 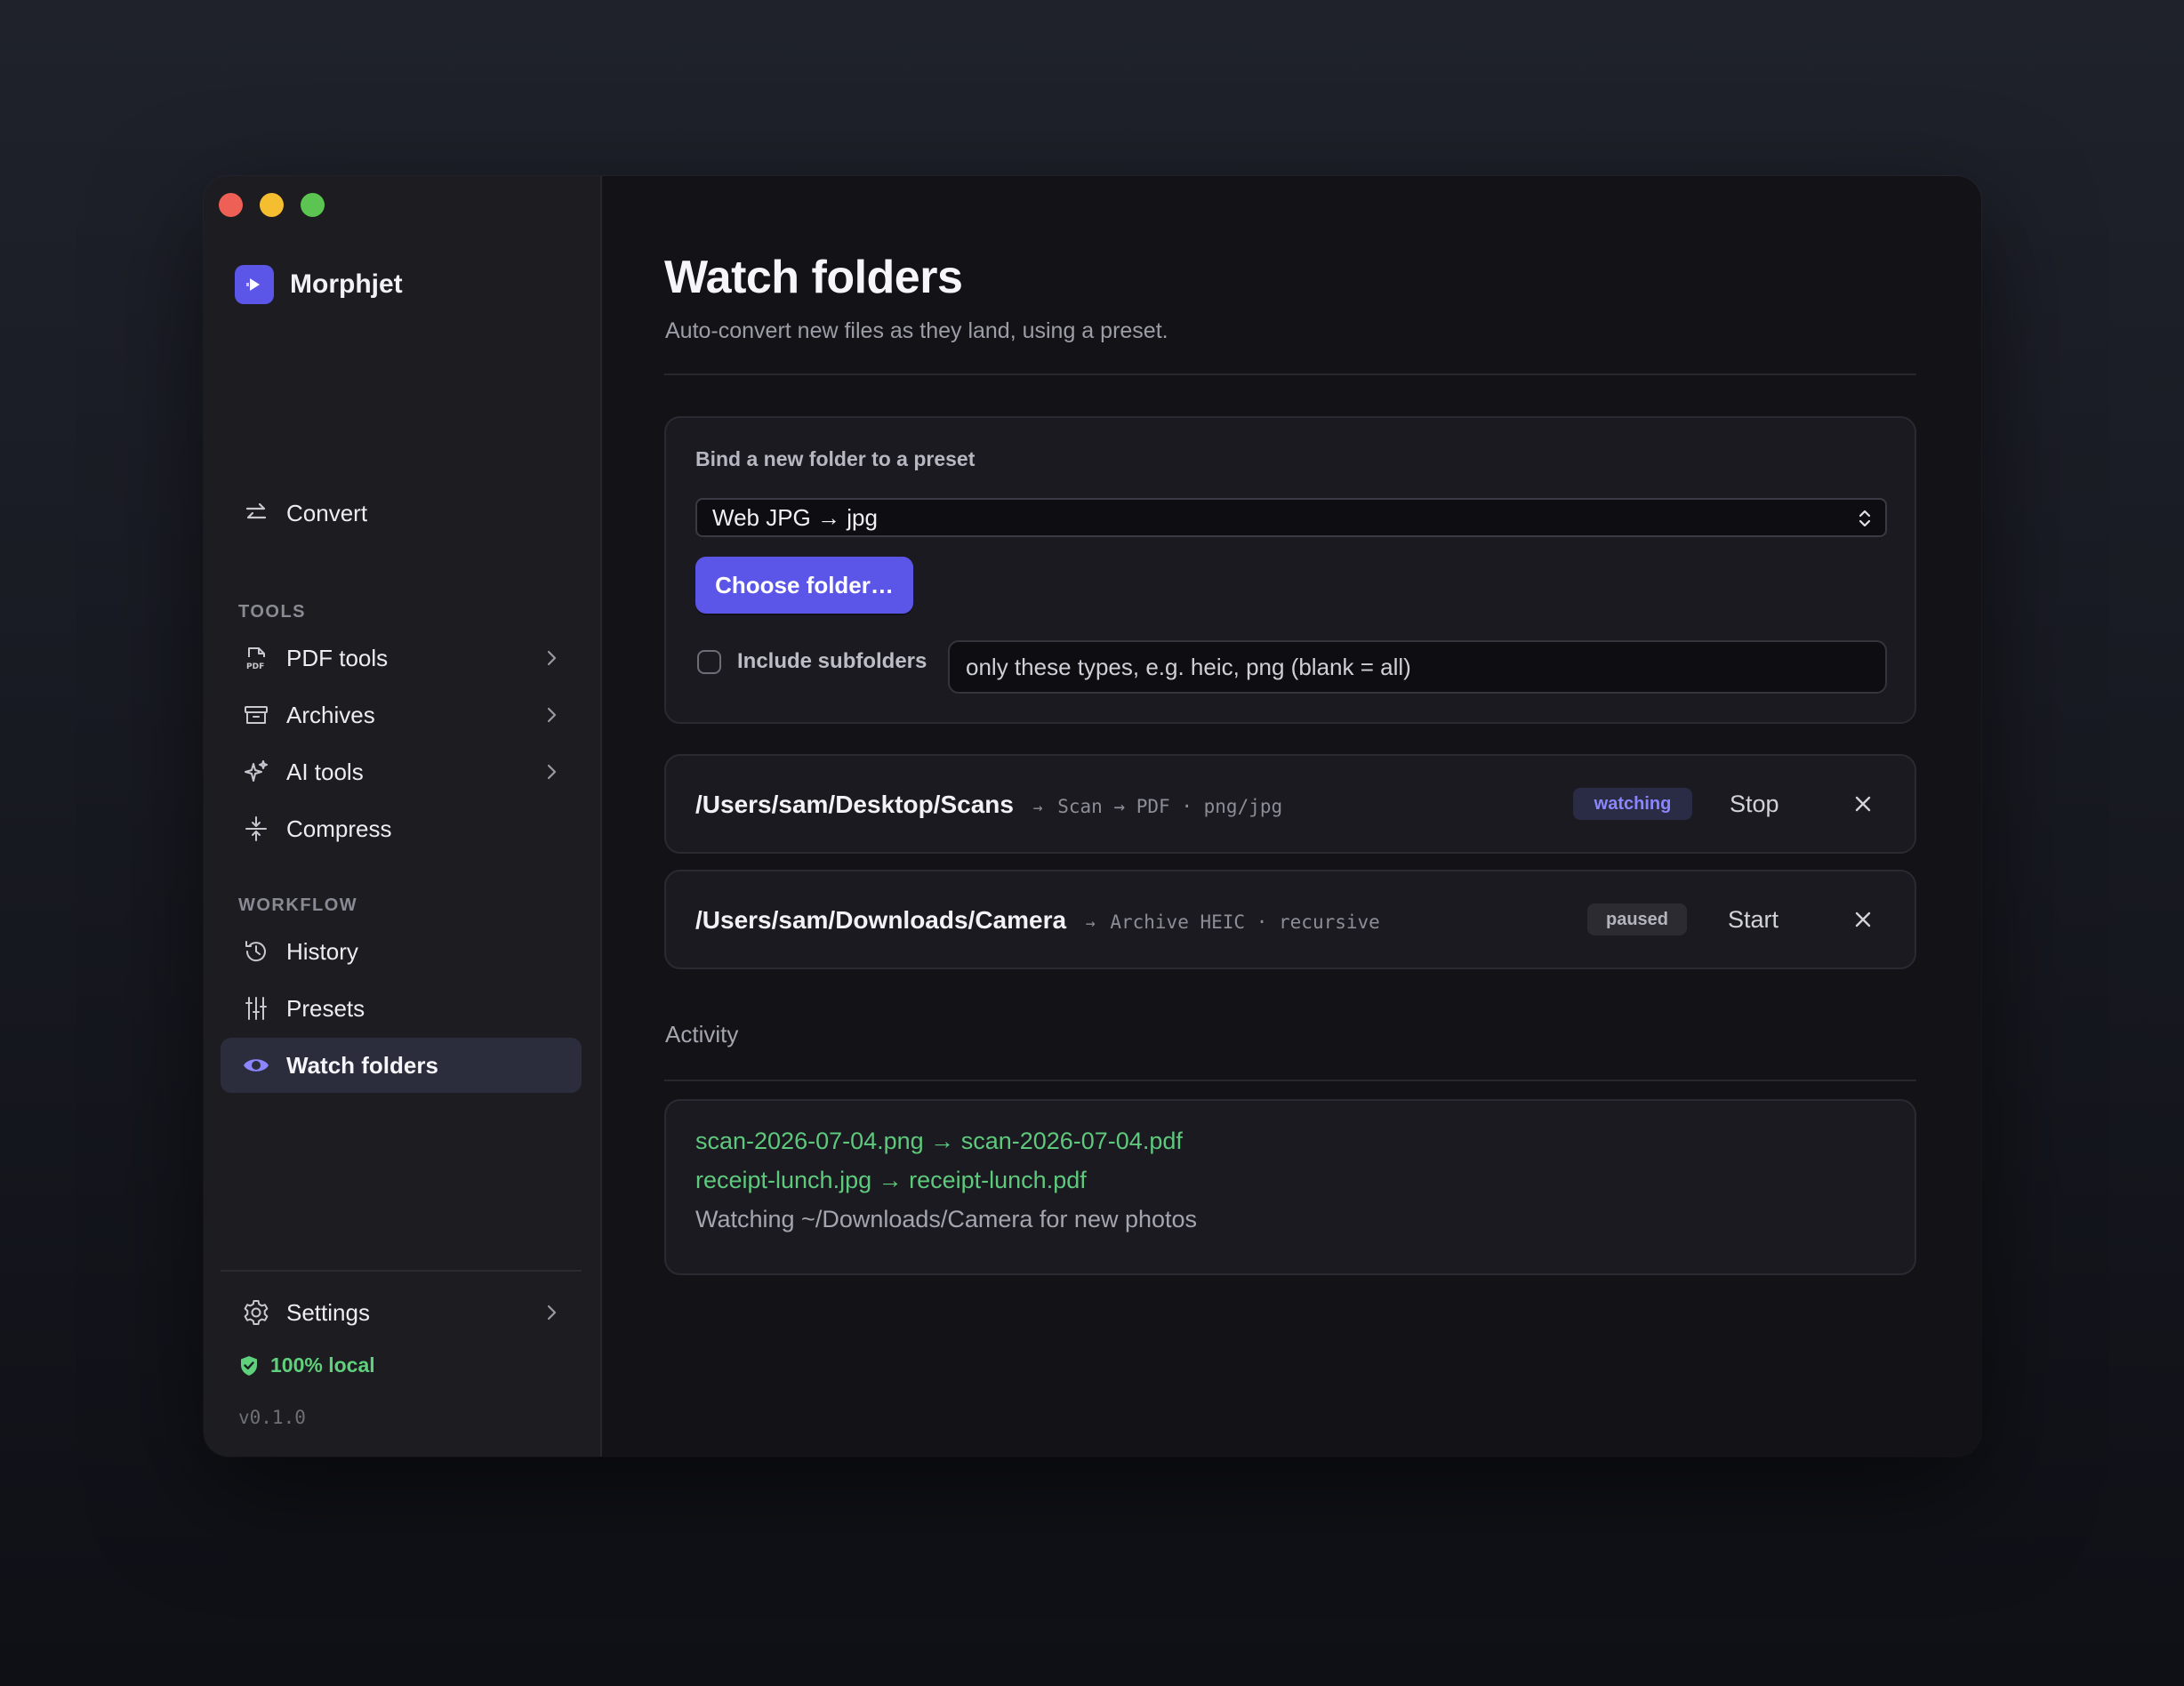 What do you see at coordinates (254, 284) in the screenshot?
I see `app-logo-icon` at bounding box center [254, 284].